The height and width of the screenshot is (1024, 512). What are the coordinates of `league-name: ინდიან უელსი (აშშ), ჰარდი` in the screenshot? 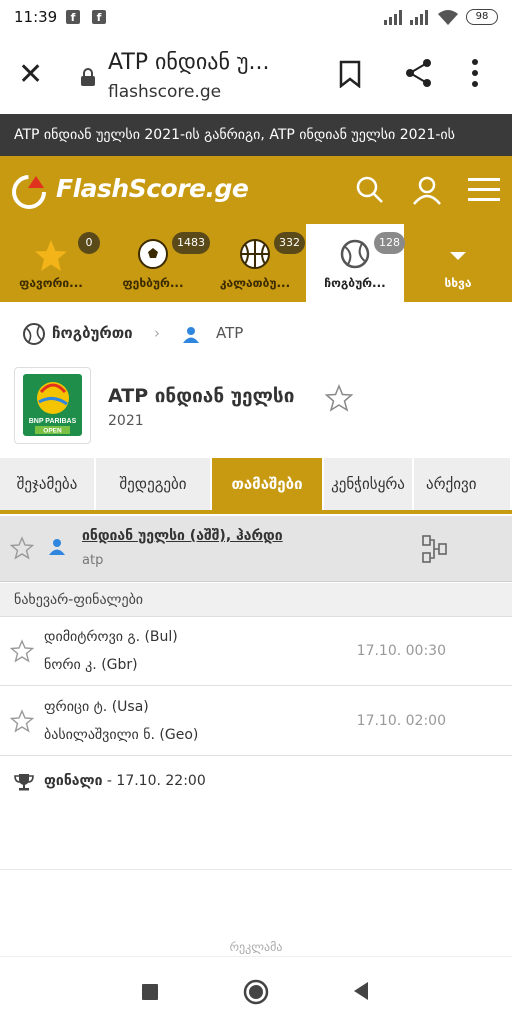 It's located at (182, 536).